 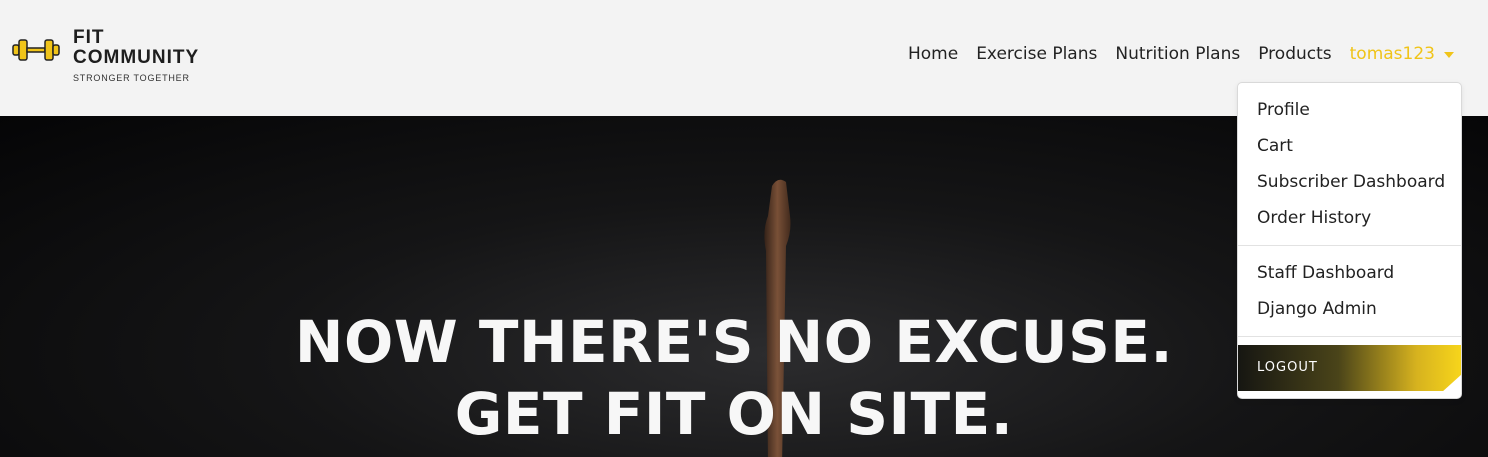 I want to click on brand-tagline: STRONGER TOGETHER, so click(x=131, y=78).